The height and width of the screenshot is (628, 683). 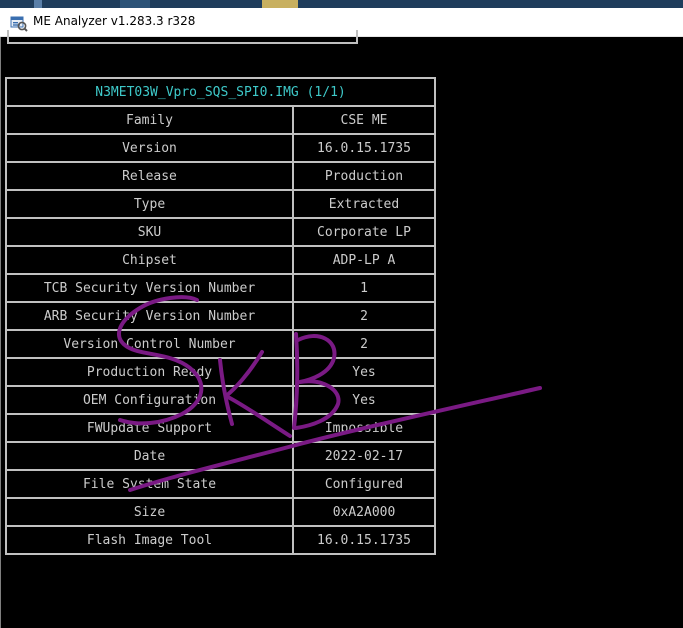 I want to click on table-row: Size 0xA2A000, so click(x=220, y=512).